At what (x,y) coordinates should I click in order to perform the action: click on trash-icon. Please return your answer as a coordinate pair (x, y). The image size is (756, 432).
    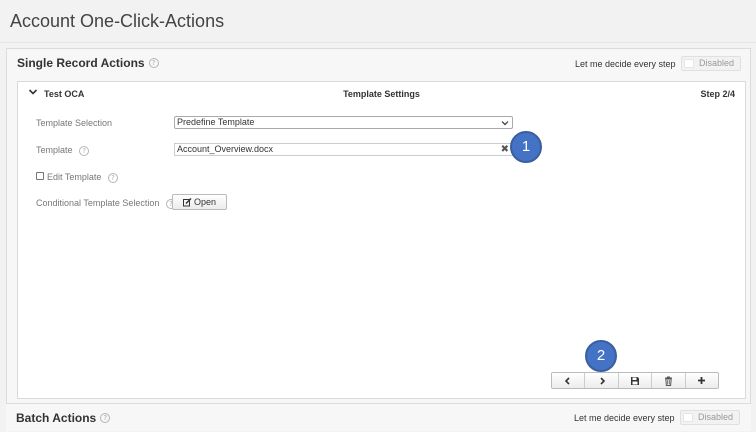
    Looking at the image, I should click on (668, 381).